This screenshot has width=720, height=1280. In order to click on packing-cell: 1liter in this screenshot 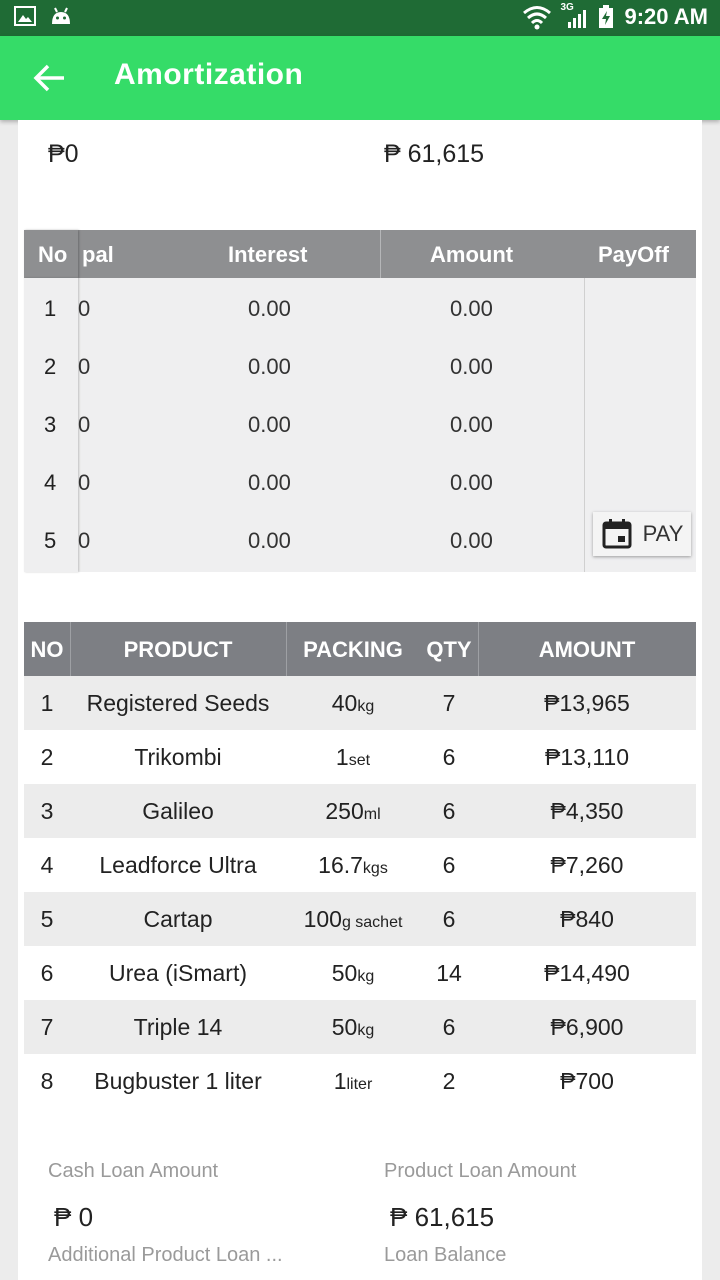, I will do `click(353, 1081)`.